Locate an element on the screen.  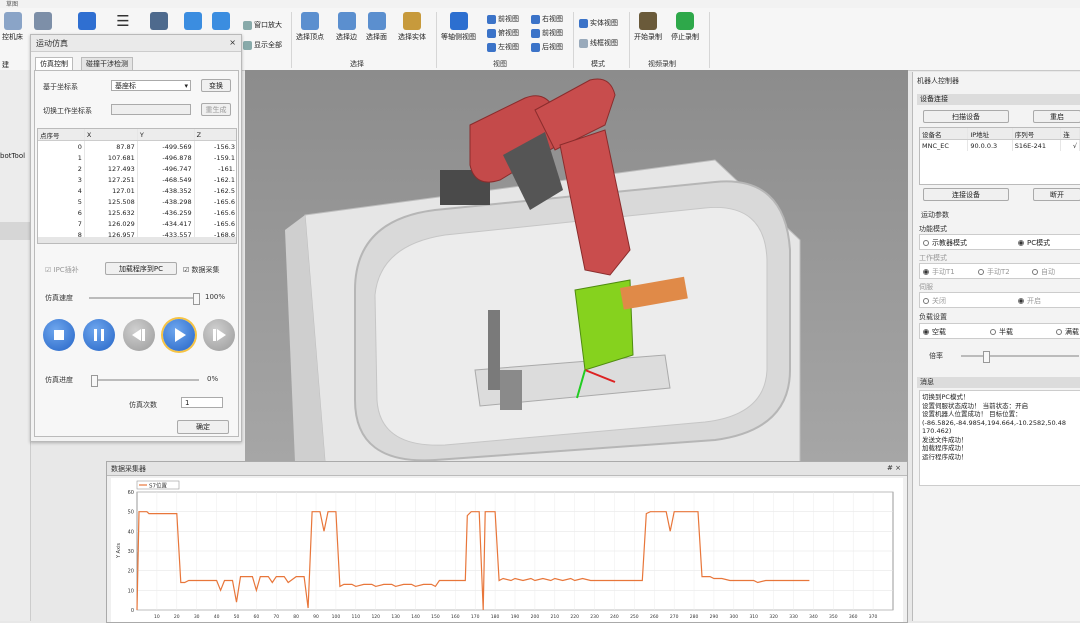
radio-half-load: 半载 is located at coordinates (1001, 332).